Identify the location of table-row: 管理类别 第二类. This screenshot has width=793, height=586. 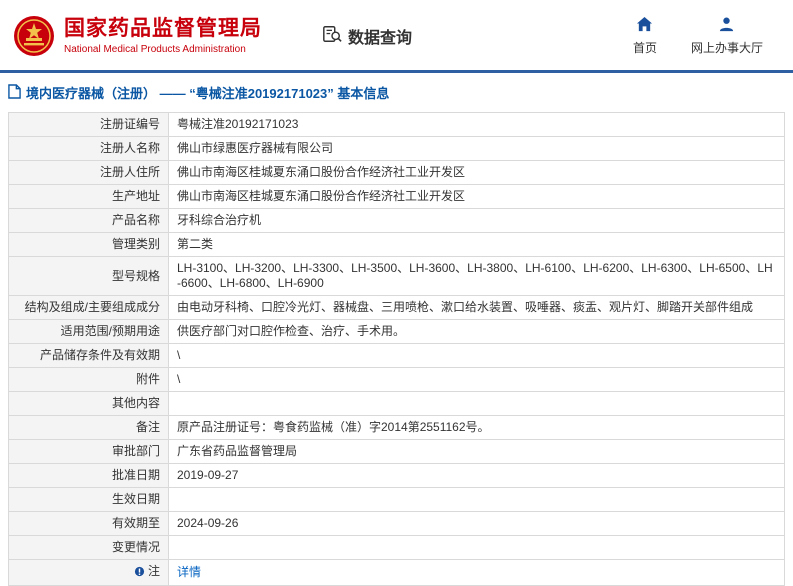
(396, 244).